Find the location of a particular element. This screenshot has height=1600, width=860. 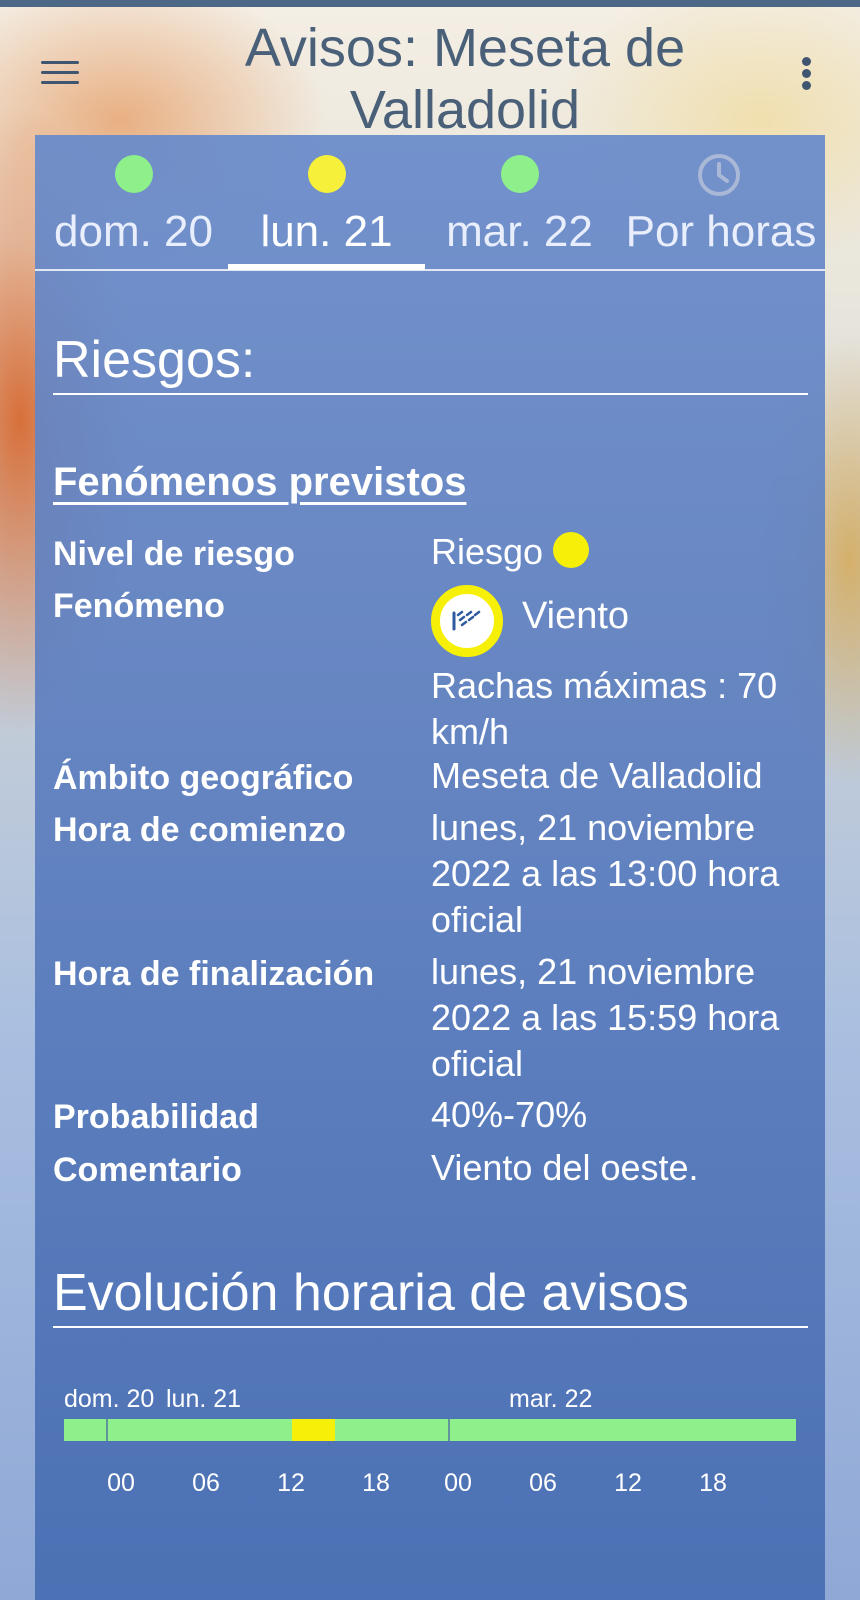

comment-label: Comentario is located at coordinates (147, 1170).